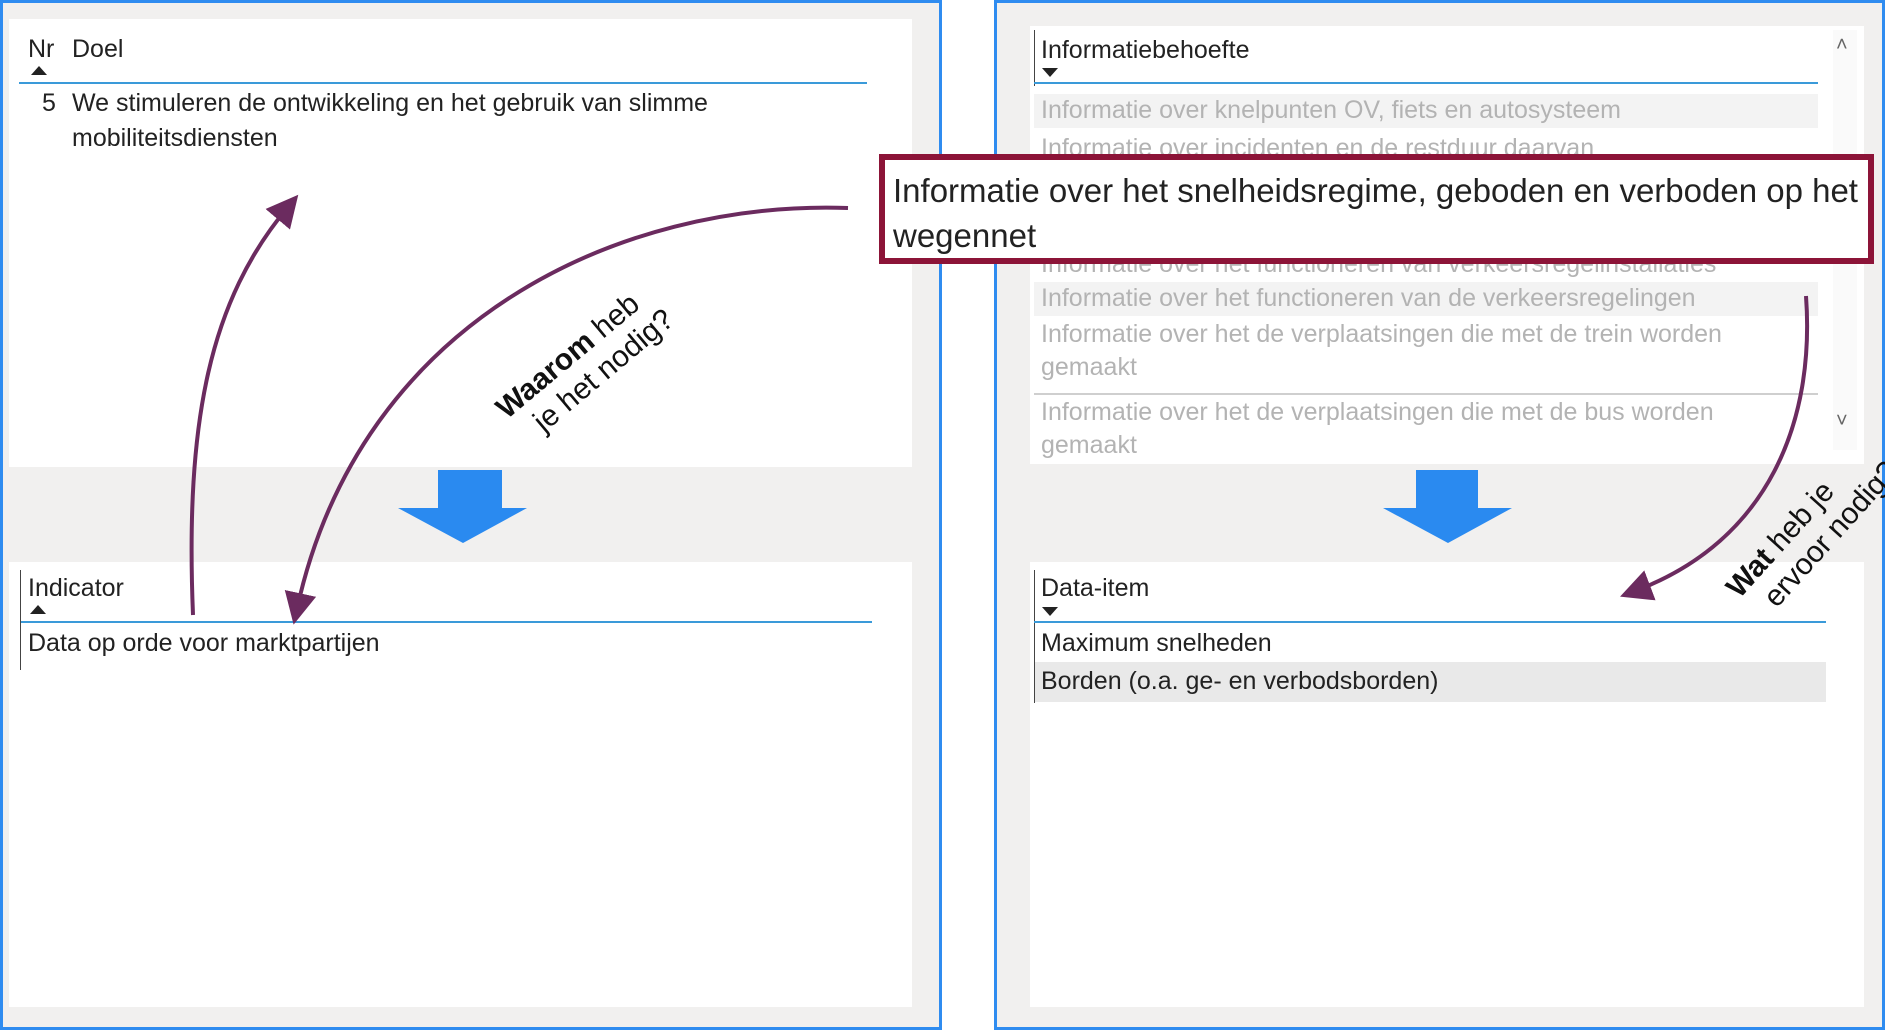 This screenshot has width=1885, height=1030. What do you see at coordinates (462, 506) in the screenshot?
I see `flow-down-arrow-left` at bounding box center [462, 506].